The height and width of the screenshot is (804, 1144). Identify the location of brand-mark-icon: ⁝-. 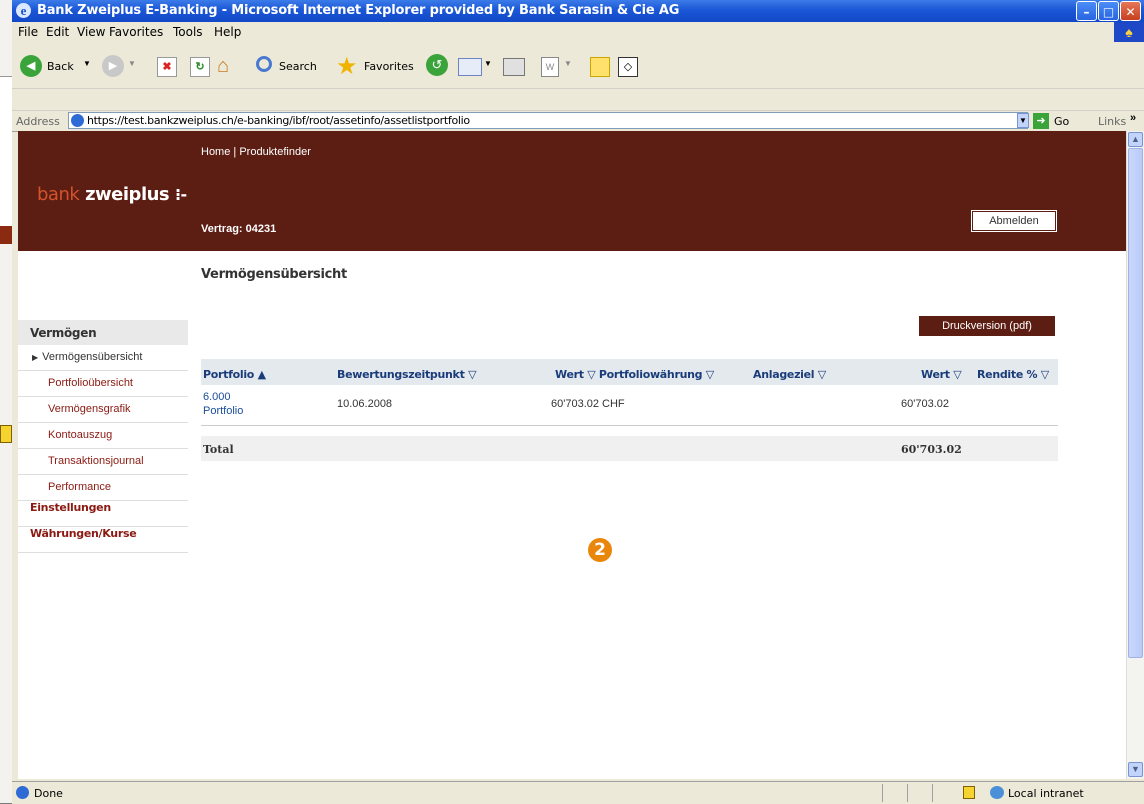
(180, 194).